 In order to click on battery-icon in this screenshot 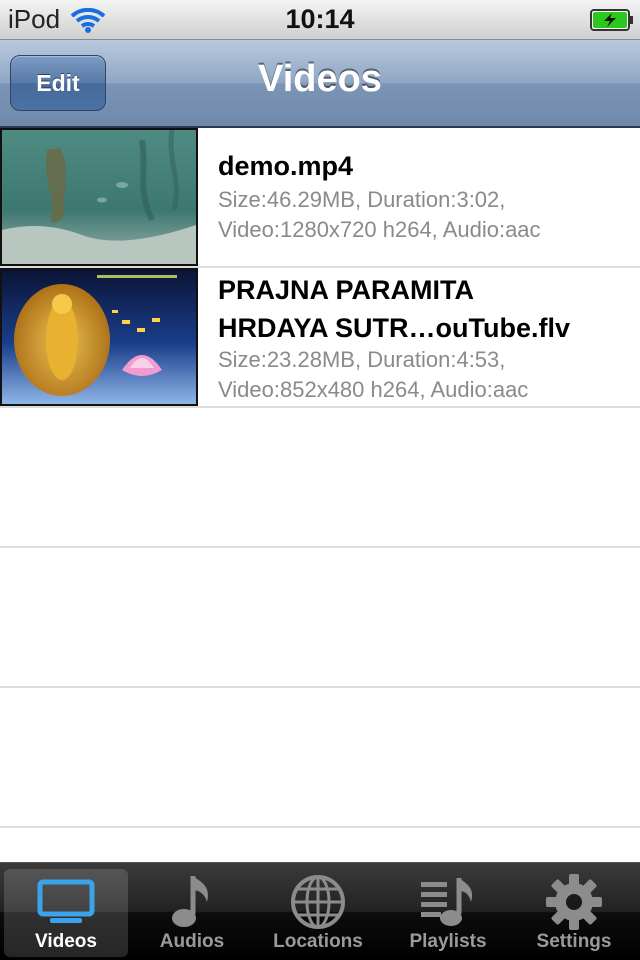, I will do `click(611, 20)`.